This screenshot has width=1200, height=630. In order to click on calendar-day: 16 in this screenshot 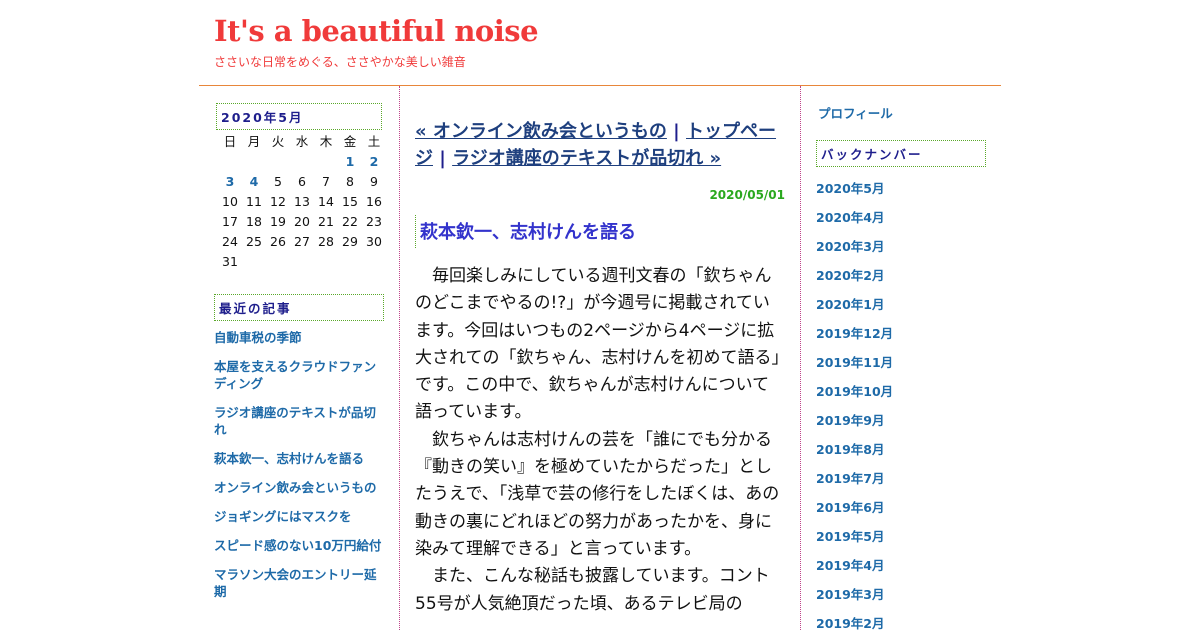, I will do `click(374, 201)`.